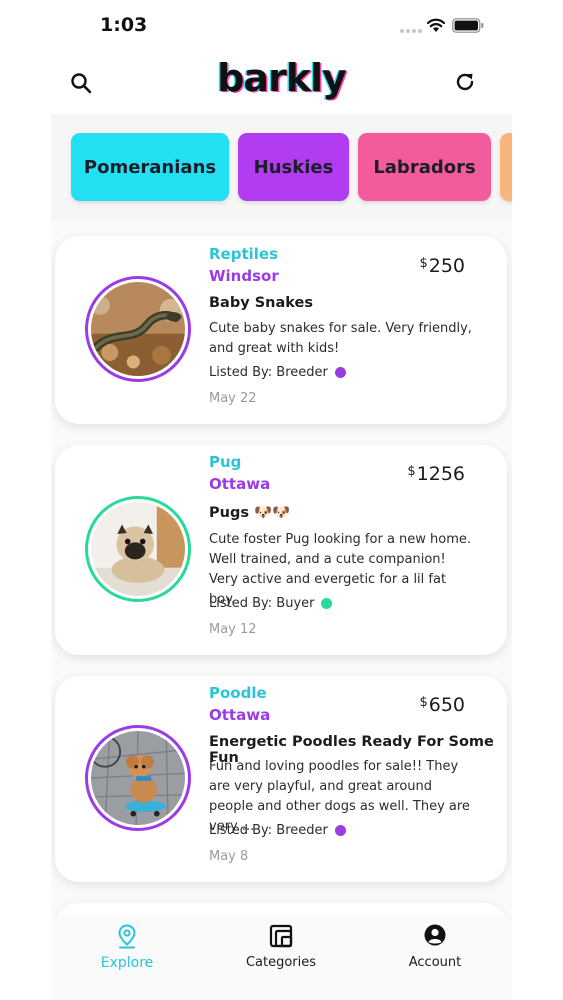 The image size is (563, 1000). What do you see at coordinates (442, 705) in the screenshot?
I see `listing-price: $650` at bounding box center [442, 705].